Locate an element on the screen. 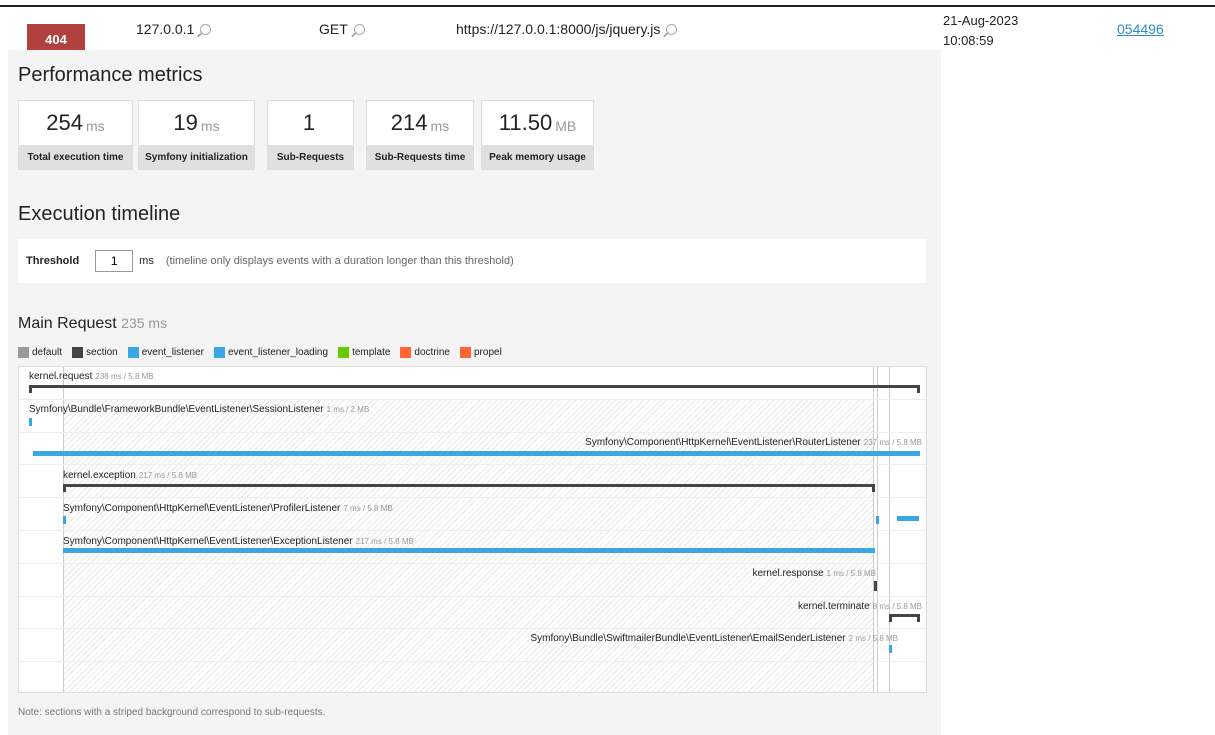 This screenshot has height=735, width=1215. main-request-title: Main Request is located at coordinates (67, 323).